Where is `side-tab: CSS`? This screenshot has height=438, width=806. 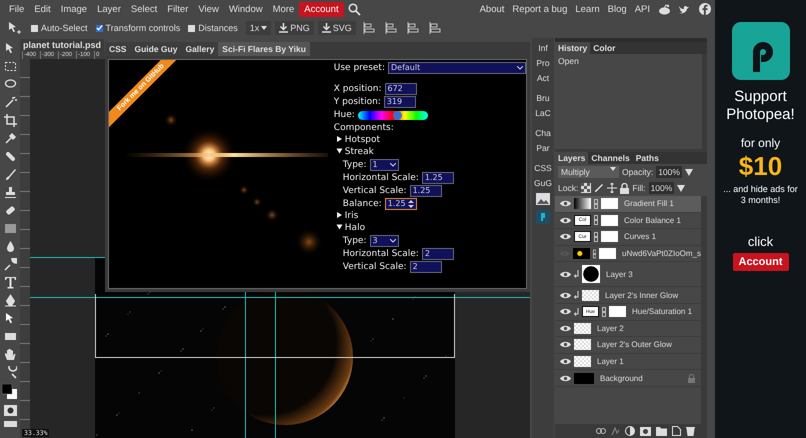
side-tab: CSS is located at coordinates (543, 168).